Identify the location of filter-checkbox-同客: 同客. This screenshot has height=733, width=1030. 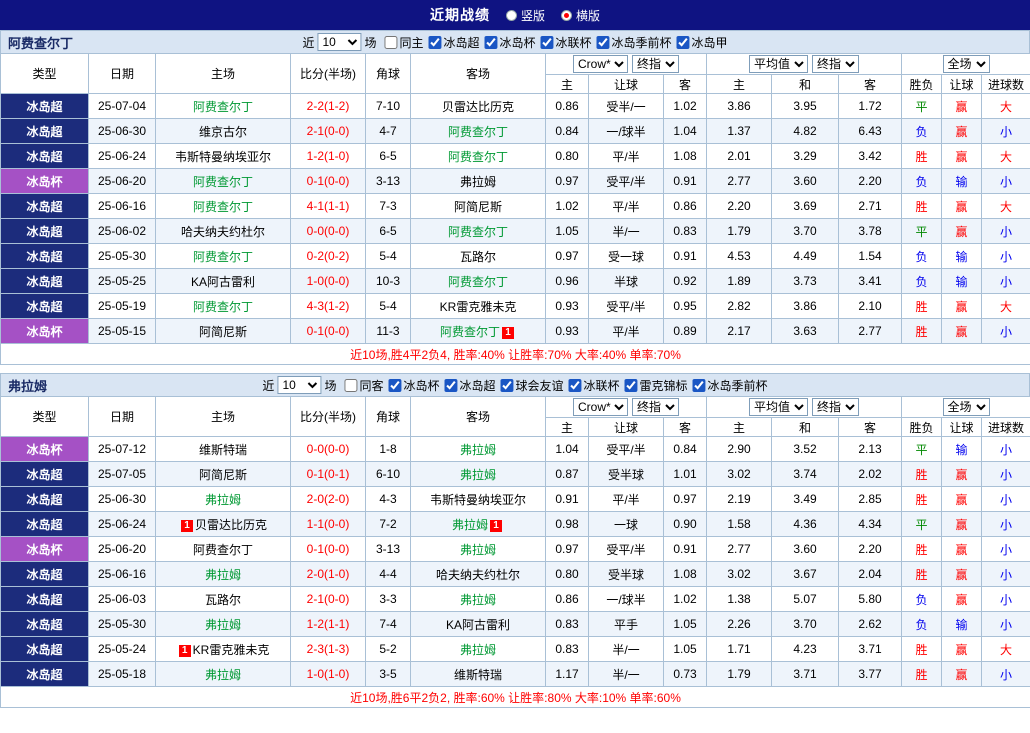
(363, 385).